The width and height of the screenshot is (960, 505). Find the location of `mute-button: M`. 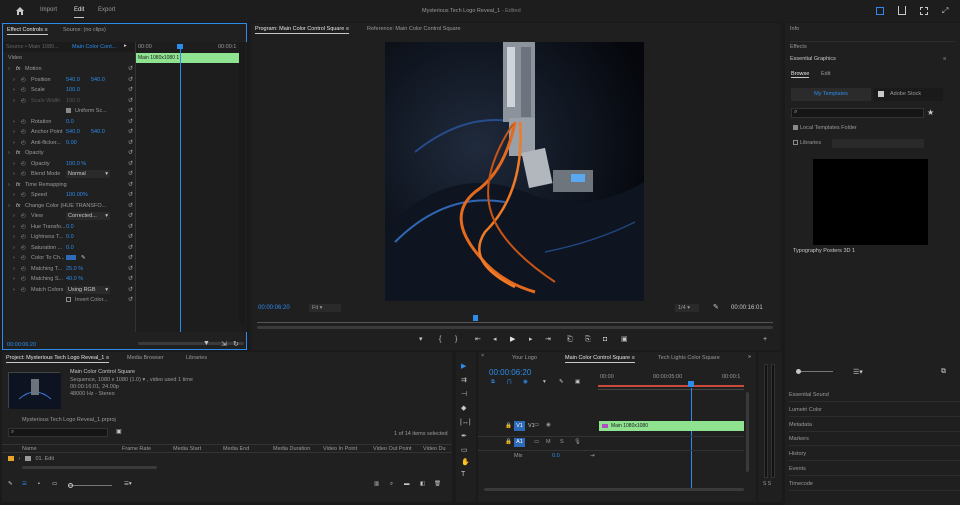

mute-button: M is located at coordinates (548, 442).